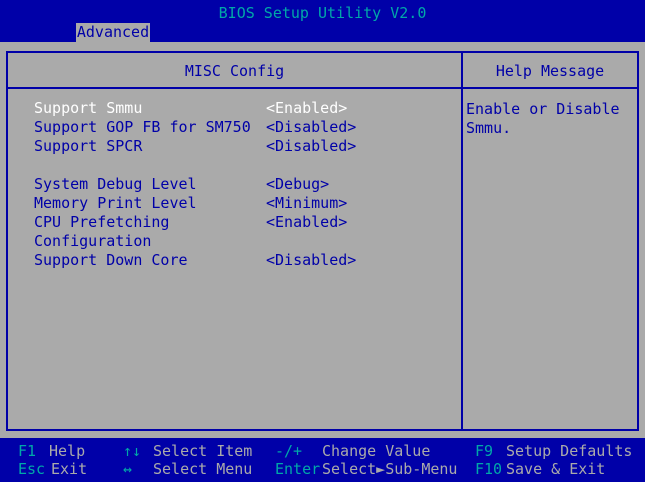  Describe the element at coordinates (489, 469) in the screenshot. I see `key-f10: F10` at that location.